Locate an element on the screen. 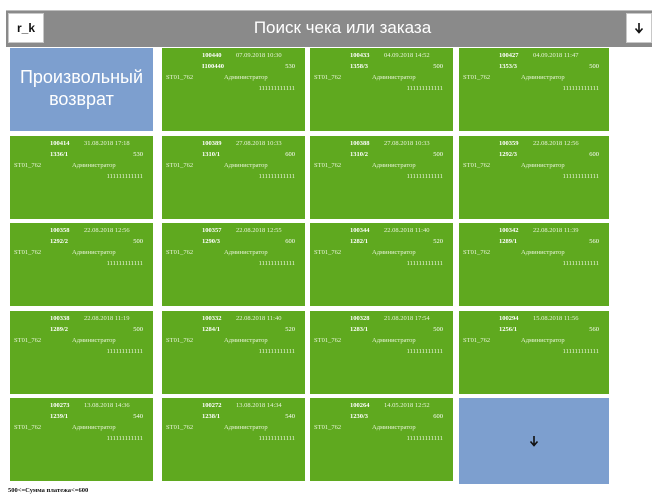 This screenshot has height=499, width=654. order-number: 1238/1 is located at coordinates (211, 416).